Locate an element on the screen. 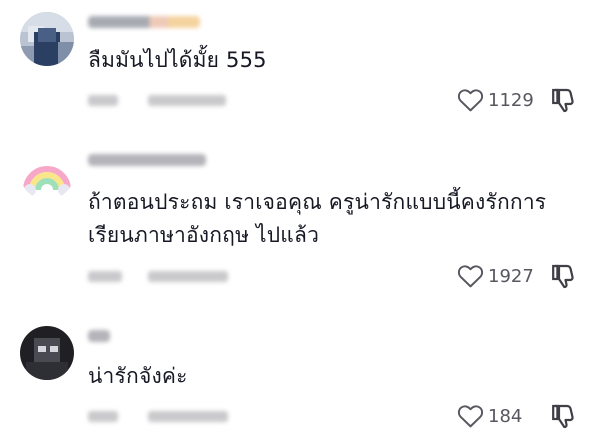  like-count: 1927 is located at coordinates (511, 276).